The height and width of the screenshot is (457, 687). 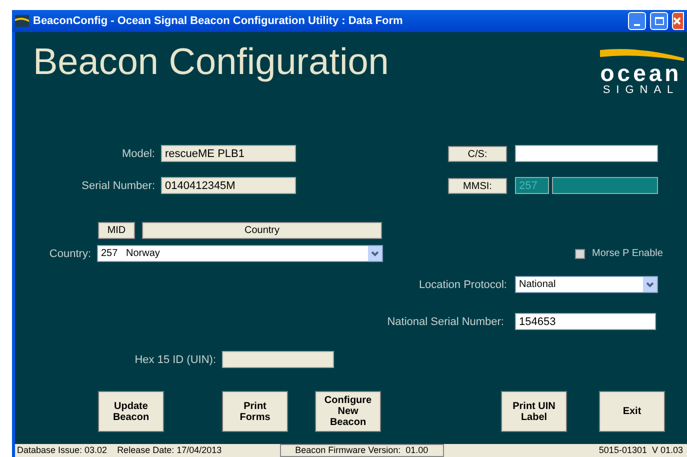 What do you see at coordinates (348, 411) in the screenshot?
I see `action-button: Configure New Beacon` at bounding box center [348, 411].